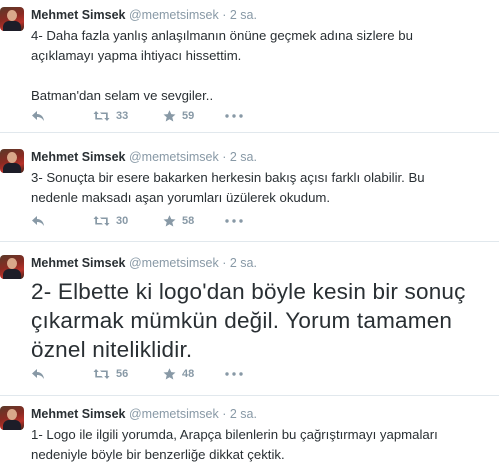 Image resolution: width=499 pixels, height=468 pixels. I want to click on tweet-actions: 30 58, so click(138, 221).